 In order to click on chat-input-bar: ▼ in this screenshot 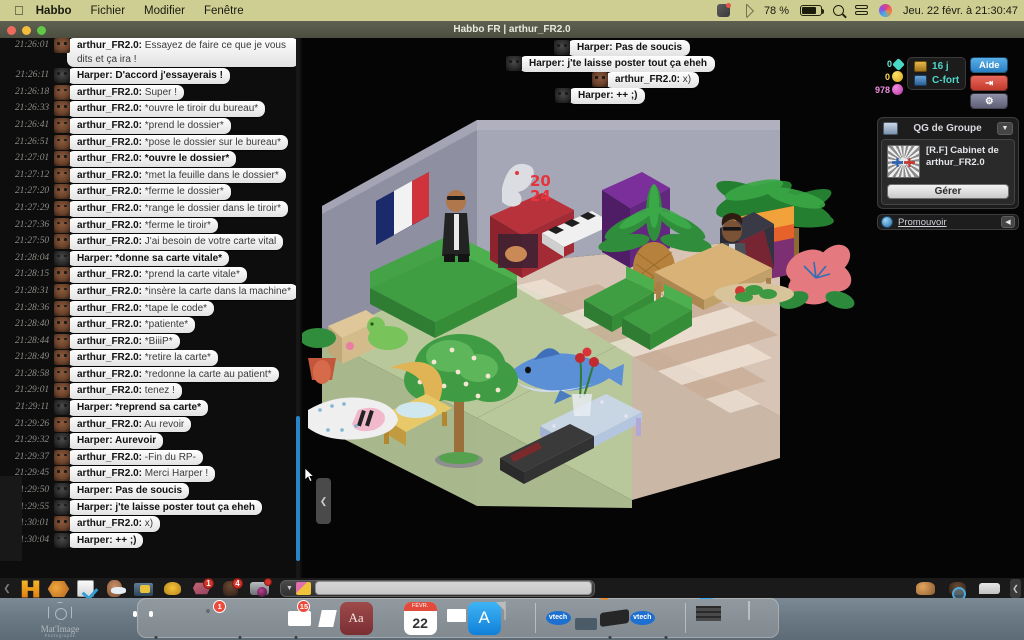, I will do `click(437, 588)`.